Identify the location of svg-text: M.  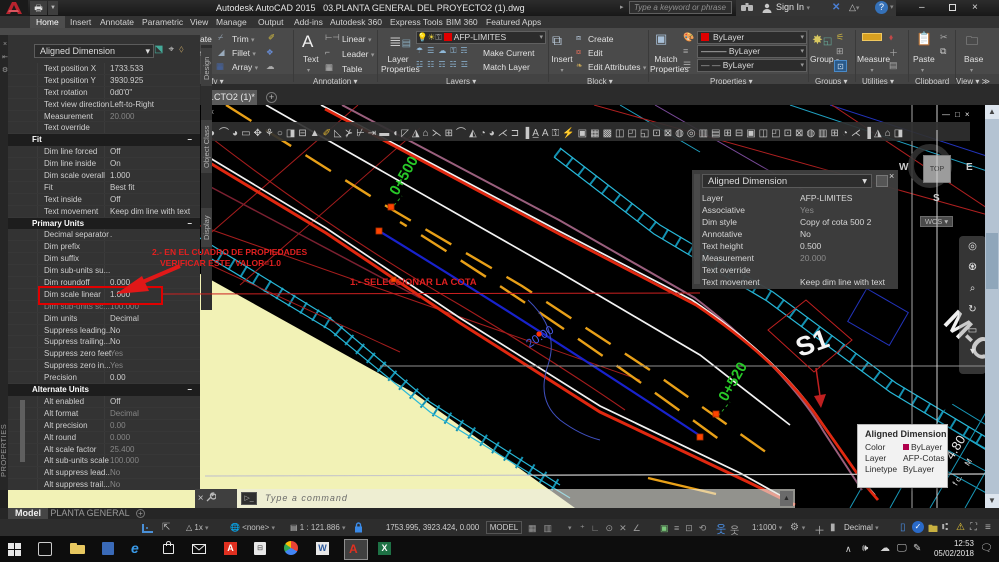
(968, 462).